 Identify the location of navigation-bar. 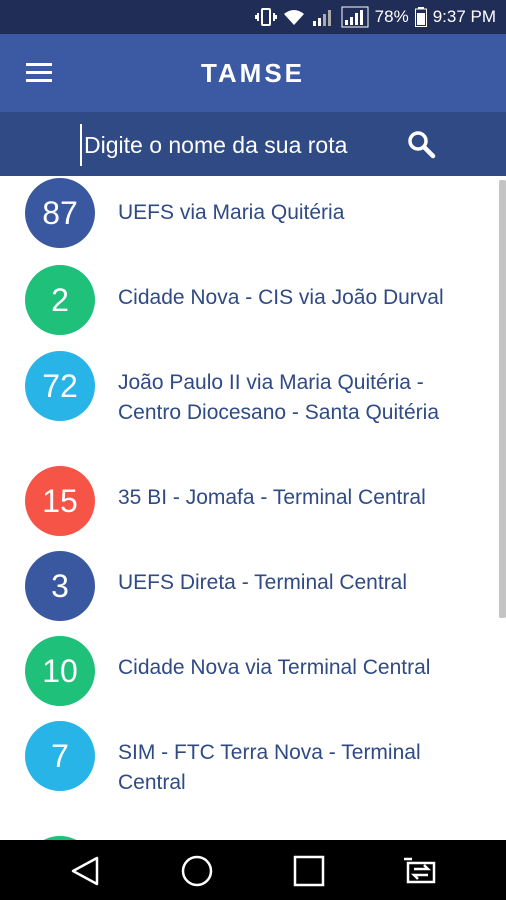
(253, 870).